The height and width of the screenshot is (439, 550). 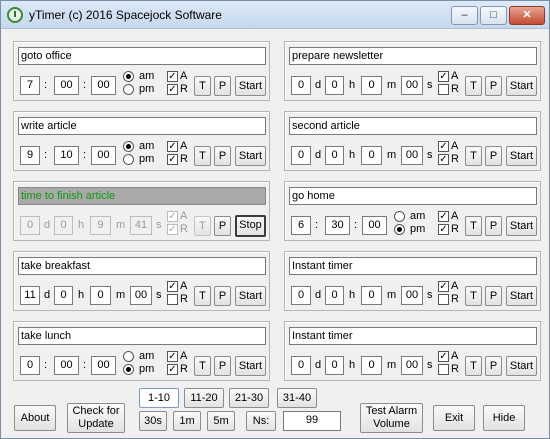 I want to click on test-alarm-volume-button: Test Alarm Volume, so click(x=391, y=418).